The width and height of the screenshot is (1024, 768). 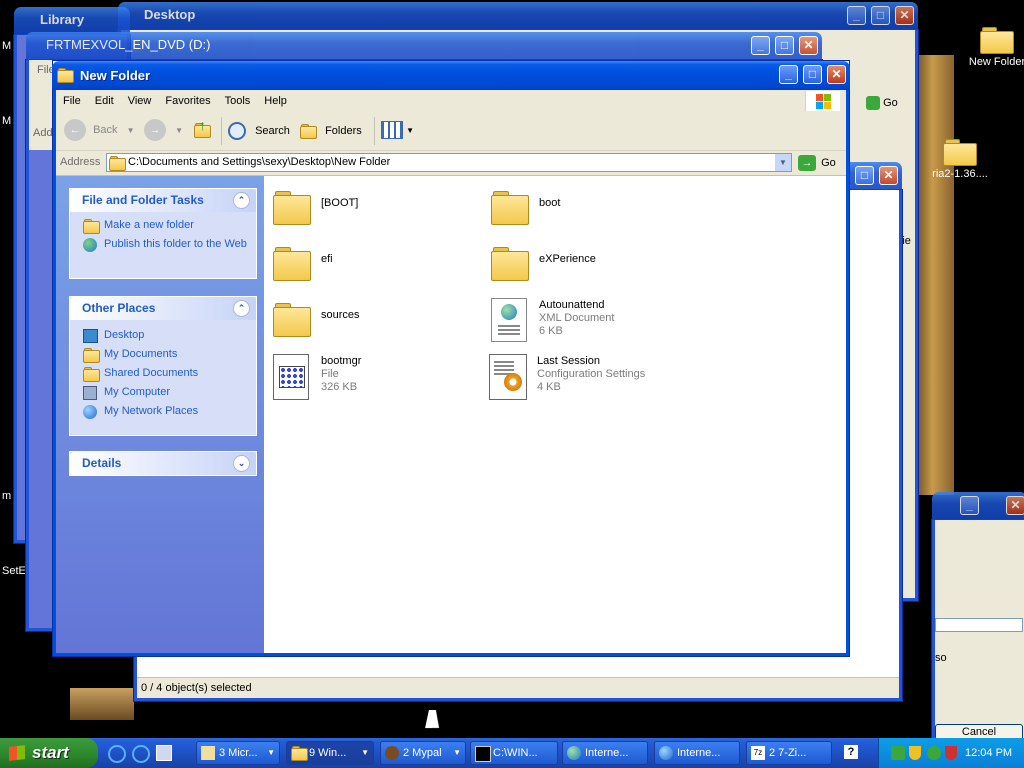 I want to click on back-button: ← Back ▼, so click(x=99, y=130).